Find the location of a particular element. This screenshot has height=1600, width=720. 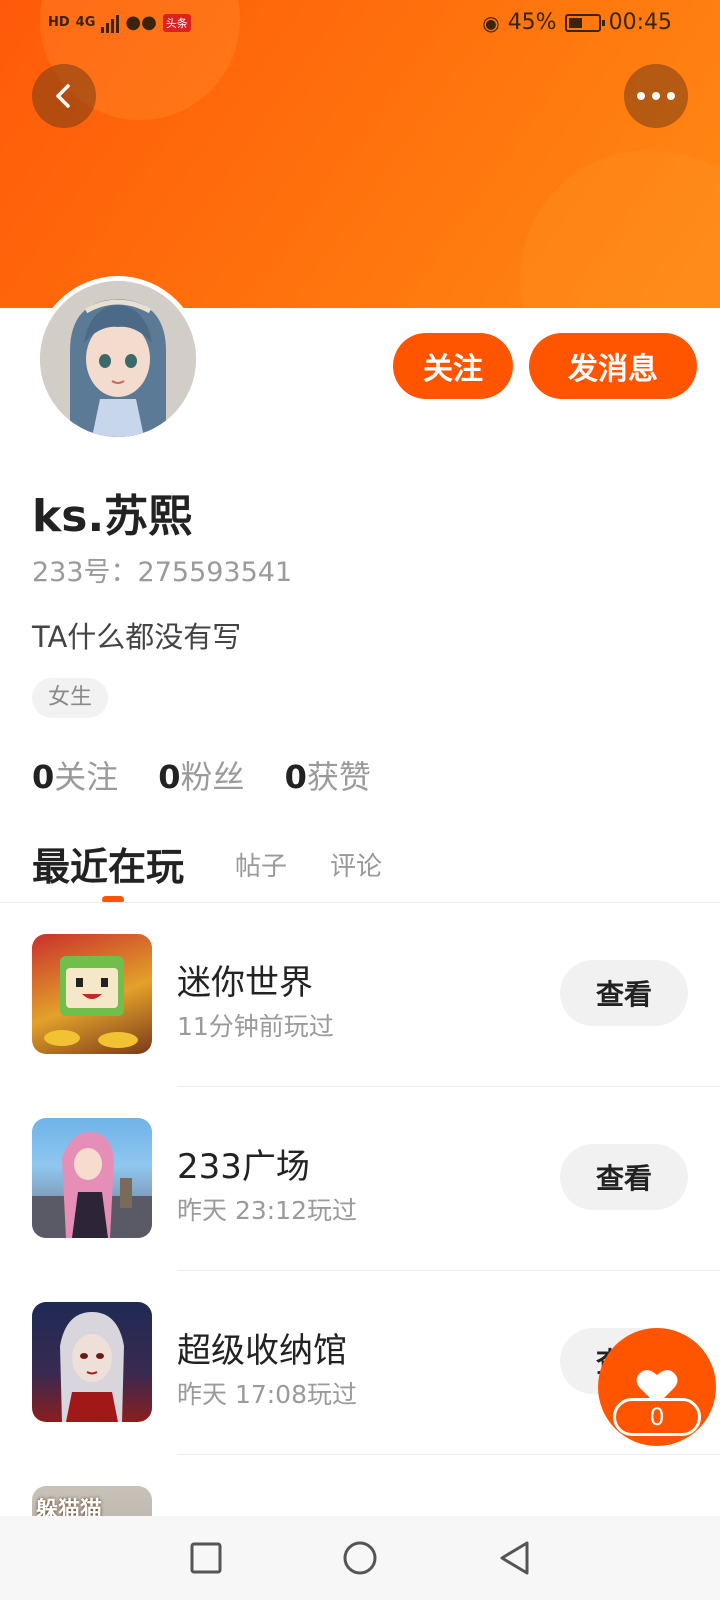

likes-count: 0 is located at coordinates (295, 777).